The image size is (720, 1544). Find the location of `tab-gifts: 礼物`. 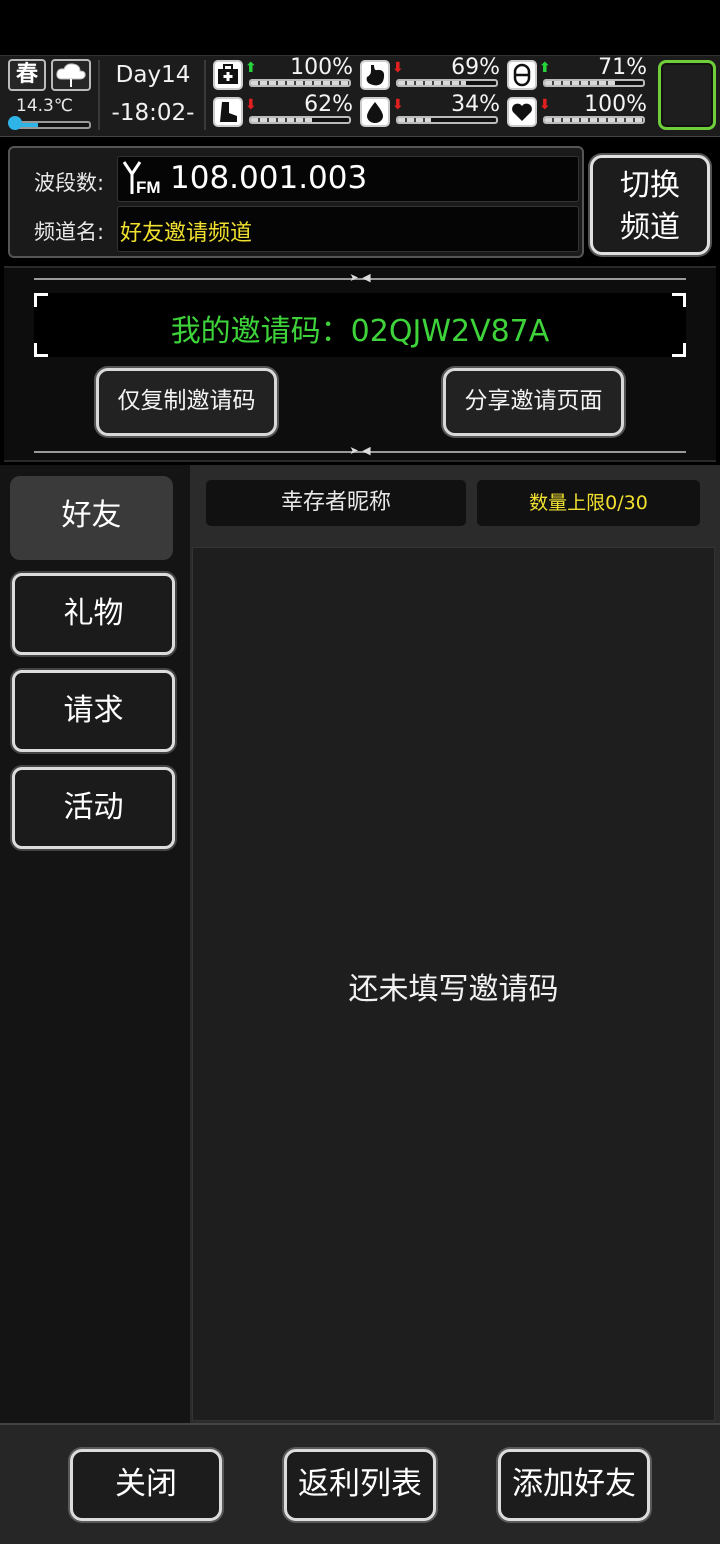

tab-gifts: 礼物 is located at coordinates (93, 614).